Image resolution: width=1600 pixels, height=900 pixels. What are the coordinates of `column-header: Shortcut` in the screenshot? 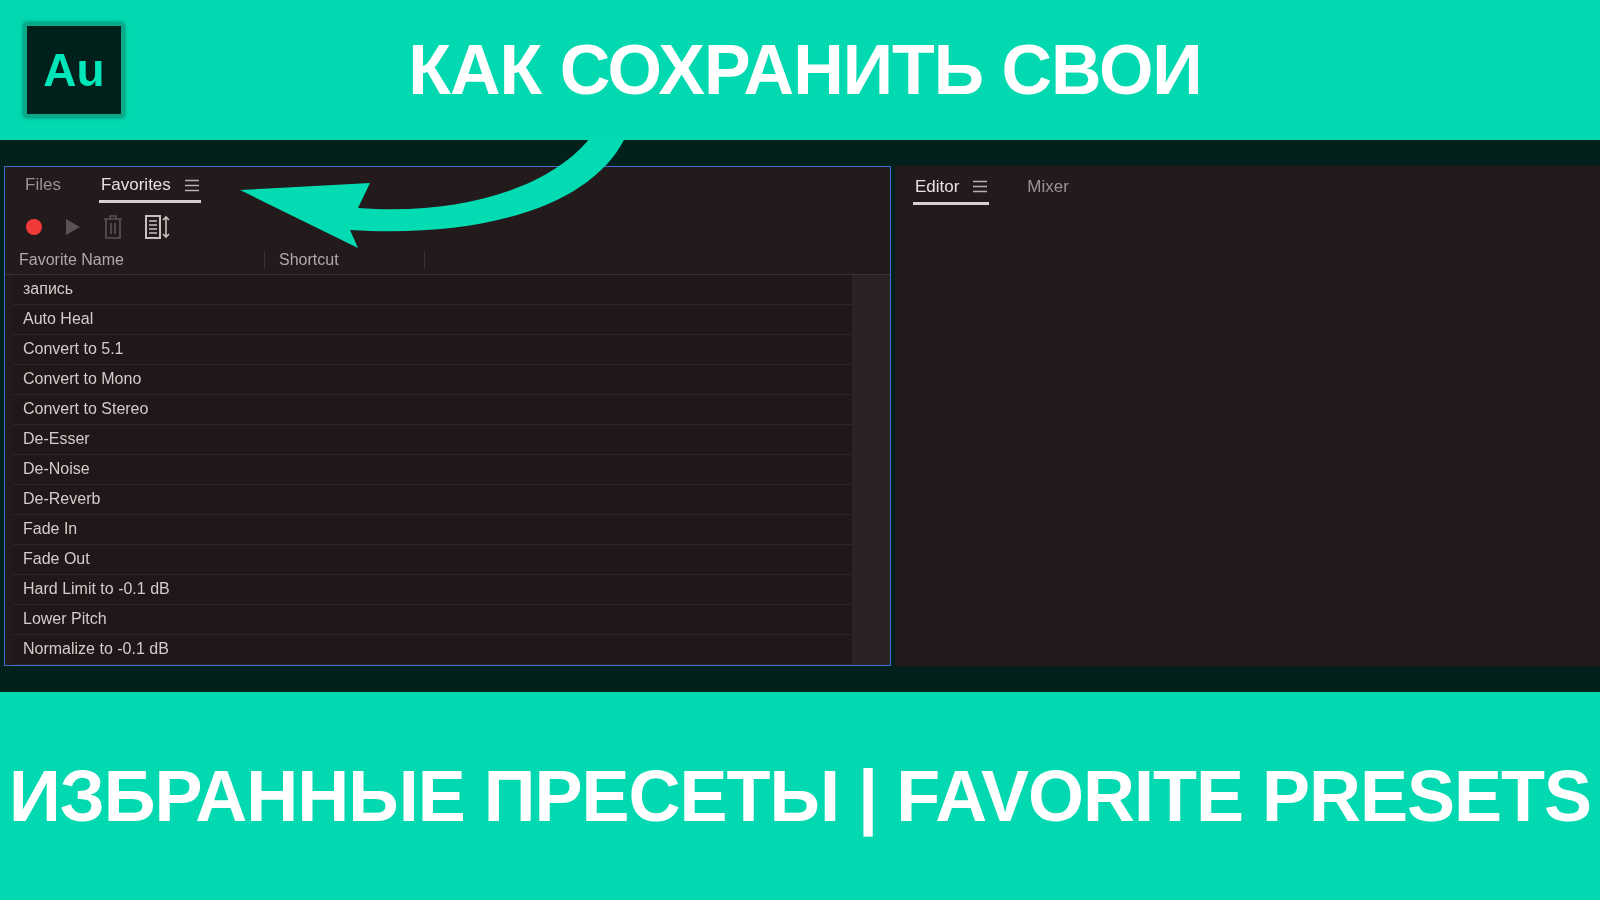 It's located at (345, 260).